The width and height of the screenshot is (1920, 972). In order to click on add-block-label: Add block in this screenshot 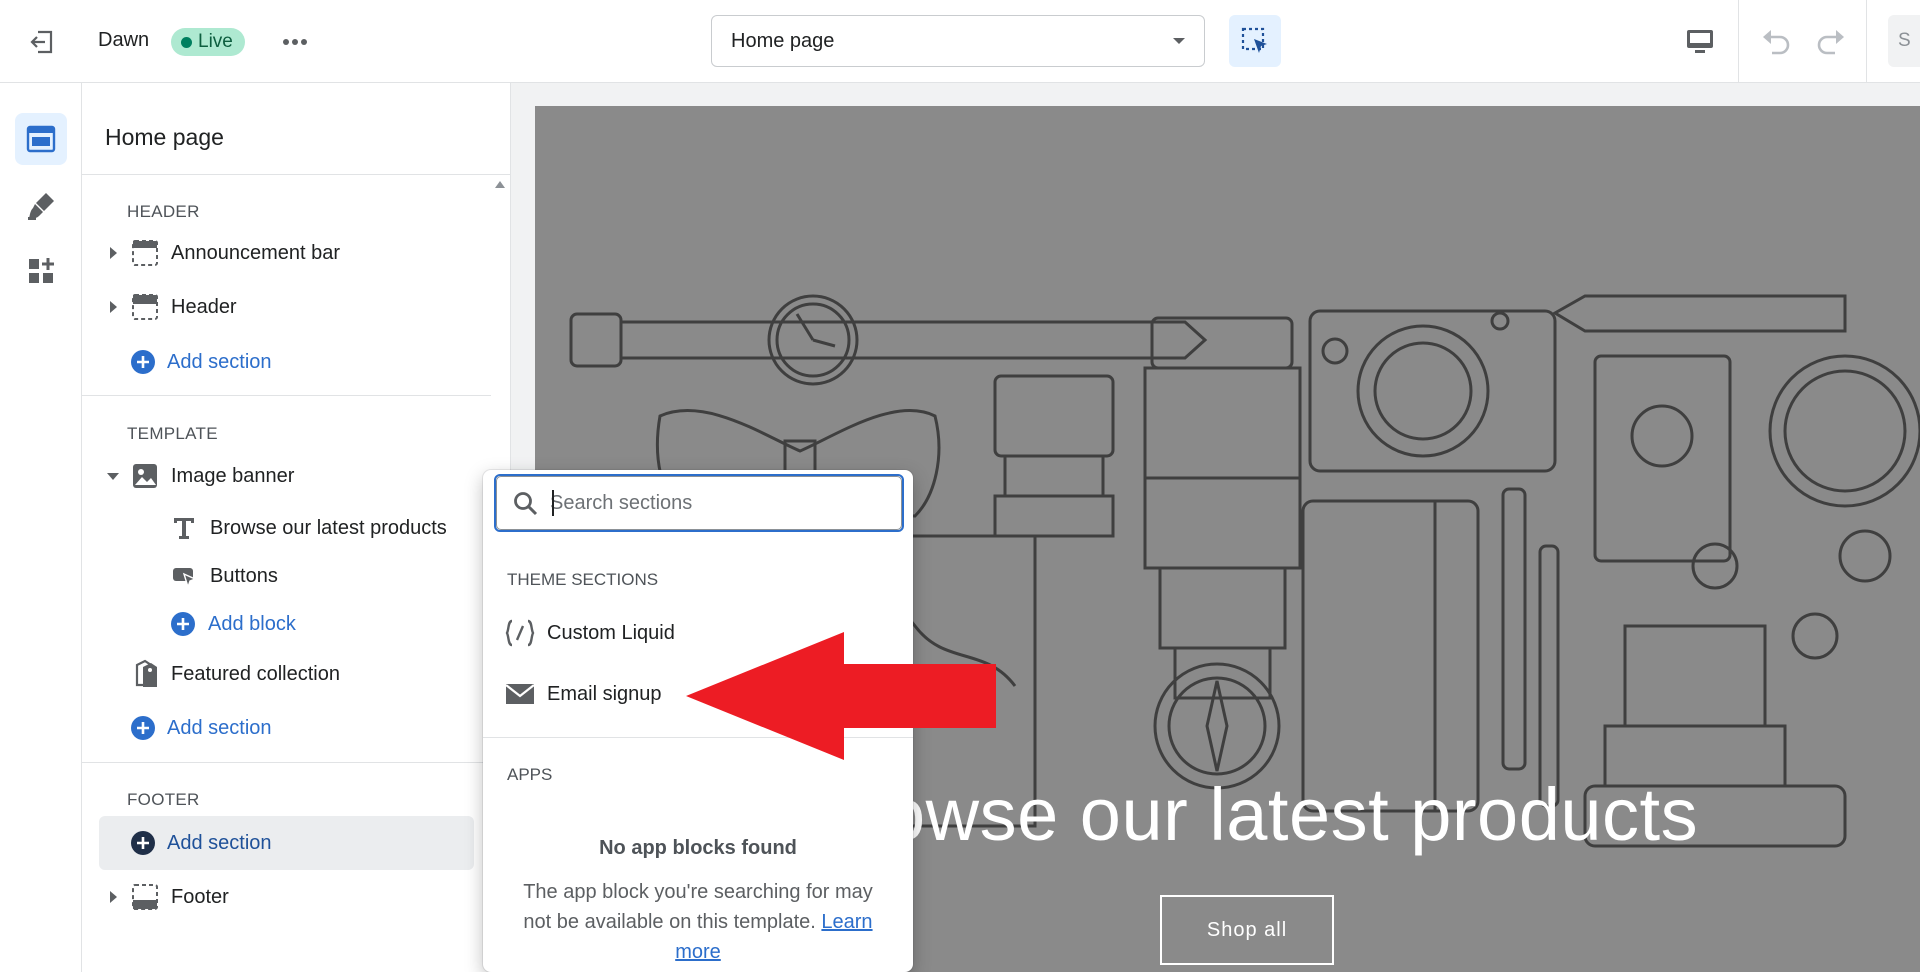, I will do `click(252, 623)`.